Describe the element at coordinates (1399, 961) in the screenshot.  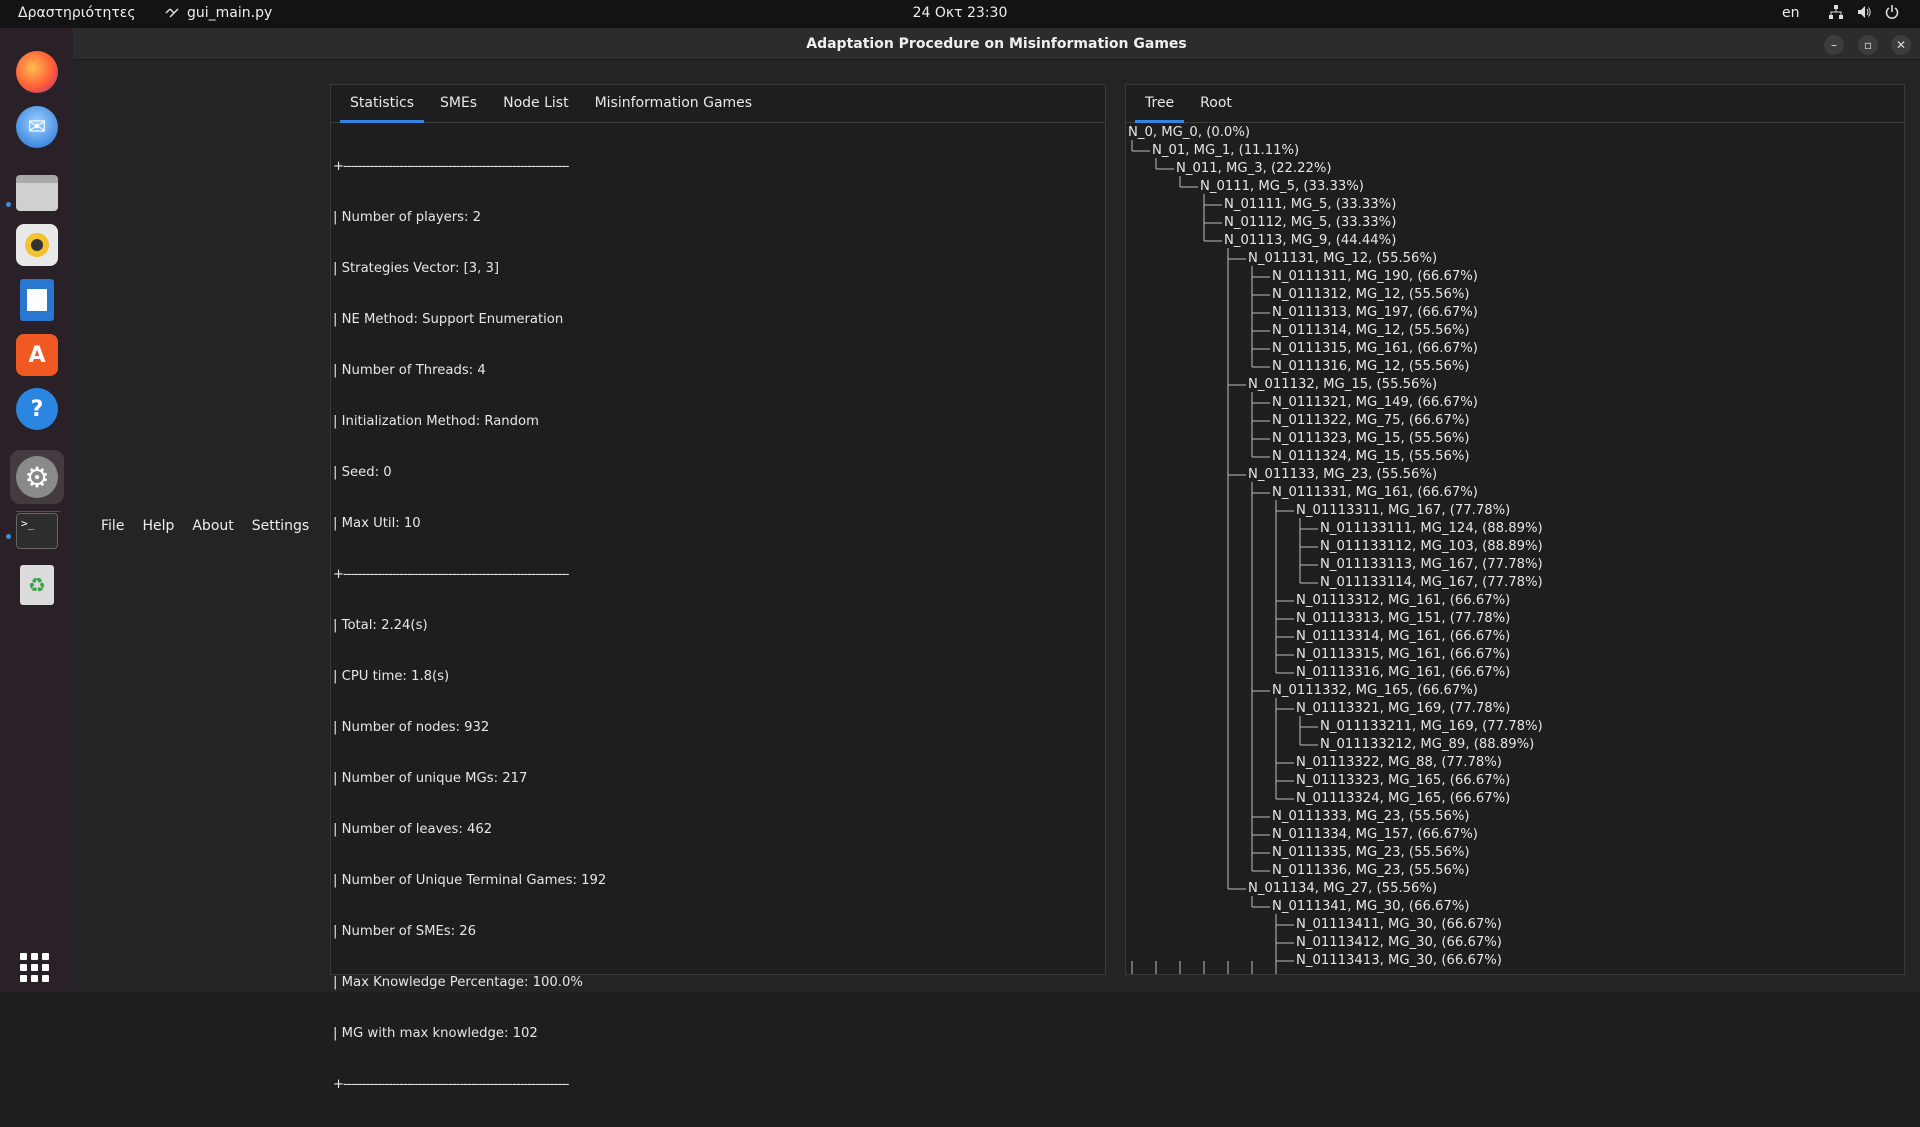
I see `tree-node: N_01113413, MG_30, (66.67%)` at that location.